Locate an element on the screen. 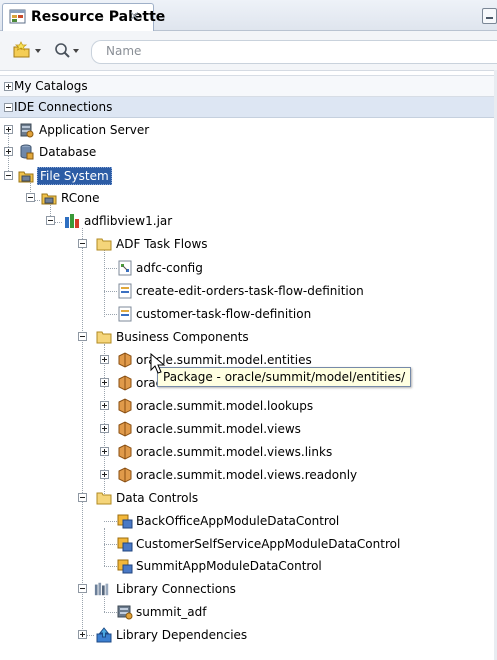 This screenshot has width=497, height=660. chevron-down-icon is located at coordinates (38, 51).